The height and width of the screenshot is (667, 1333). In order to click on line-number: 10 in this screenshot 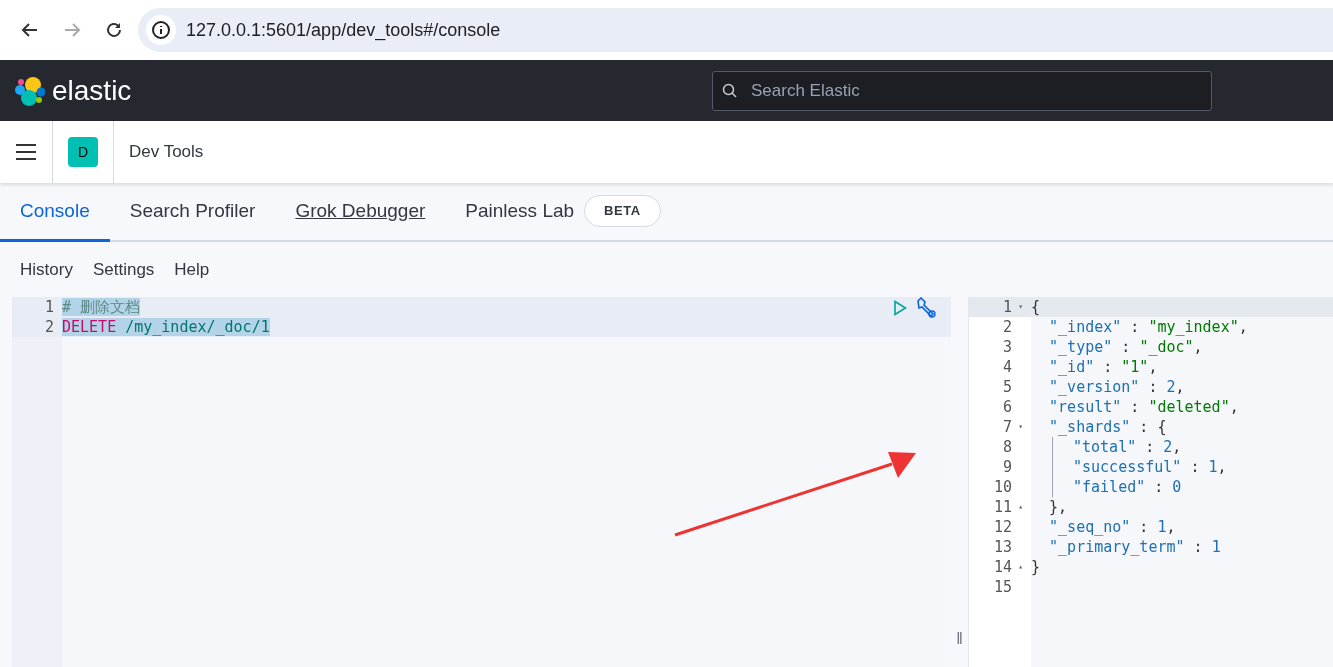, I will do `click(1002, 487)`.